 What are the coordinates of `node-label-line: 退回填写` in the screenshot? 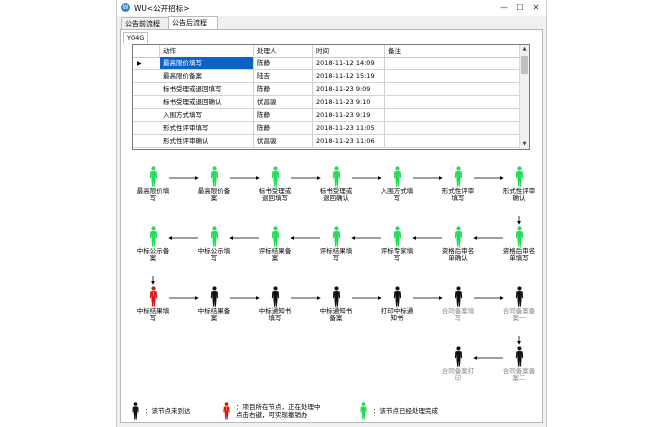 It's located at (275, 198).